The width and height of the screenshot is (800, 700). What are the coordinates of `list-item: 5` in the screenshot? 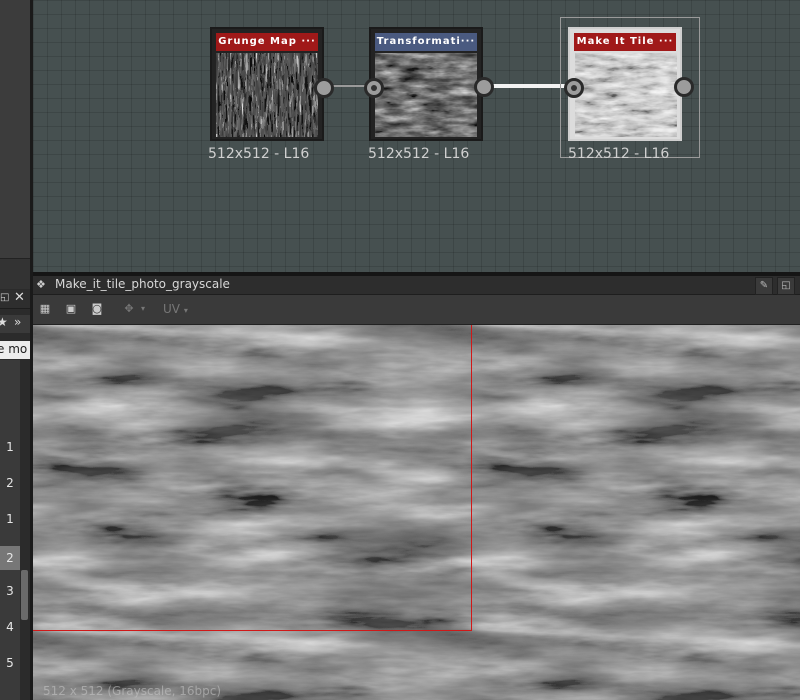 It's located at (10, 663).